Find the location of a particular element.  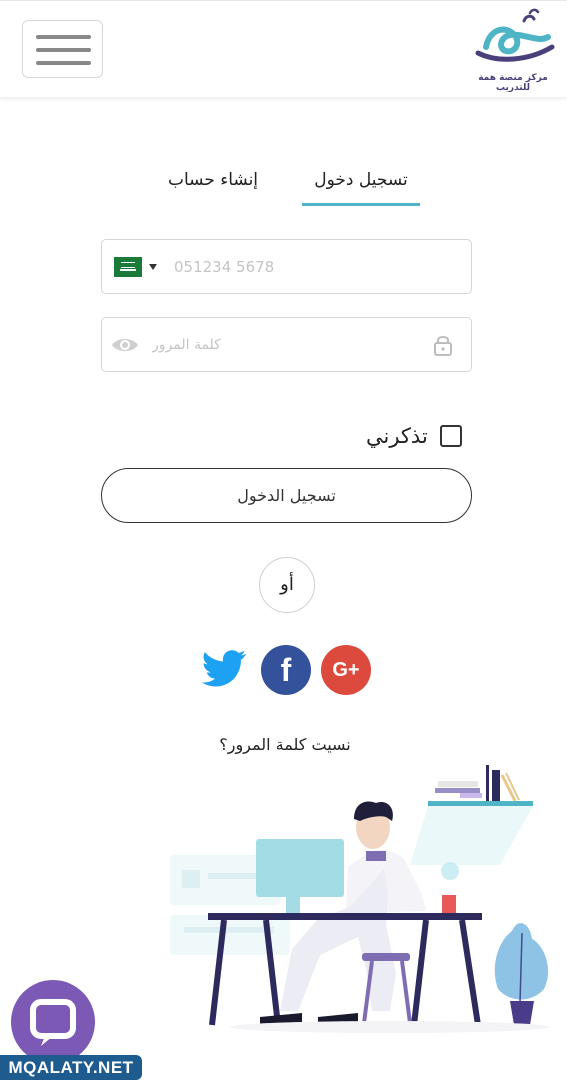

password-field is located at coordinates (286, 344).